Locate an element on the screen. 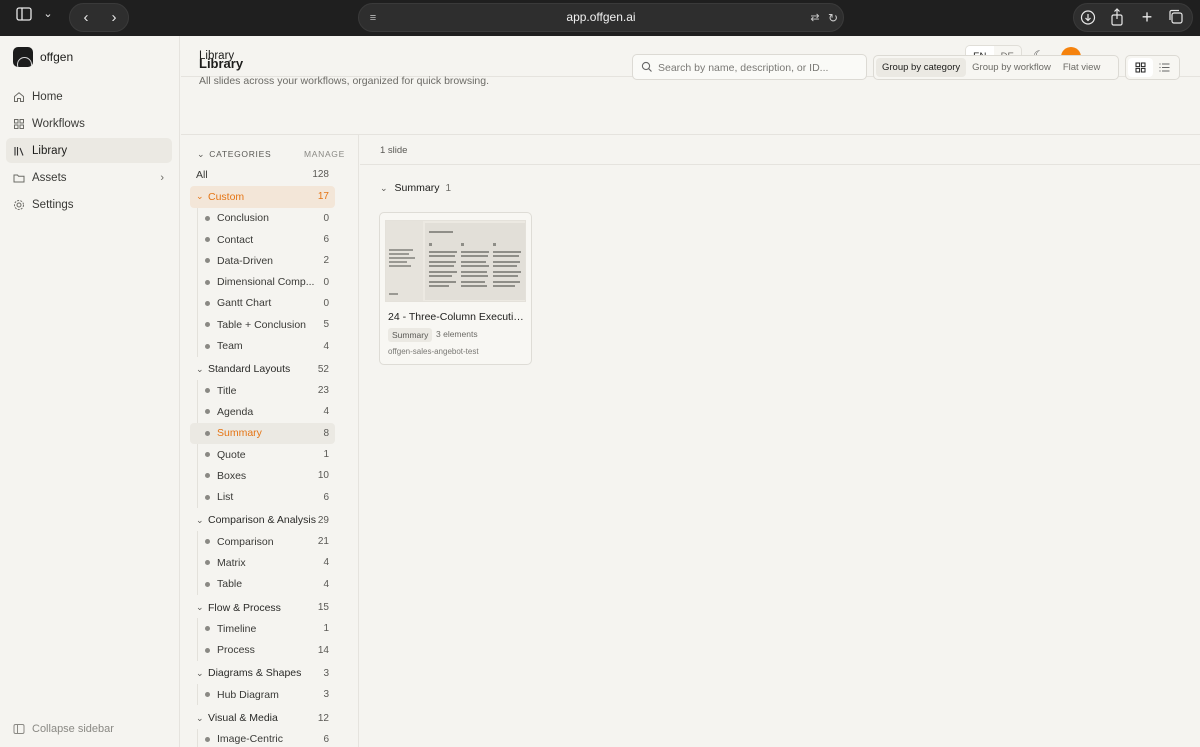 The height and width of the screenshot is (747, 1200). group-by-workflow-button: Group by workflow is located at coordinates (1011, 67).